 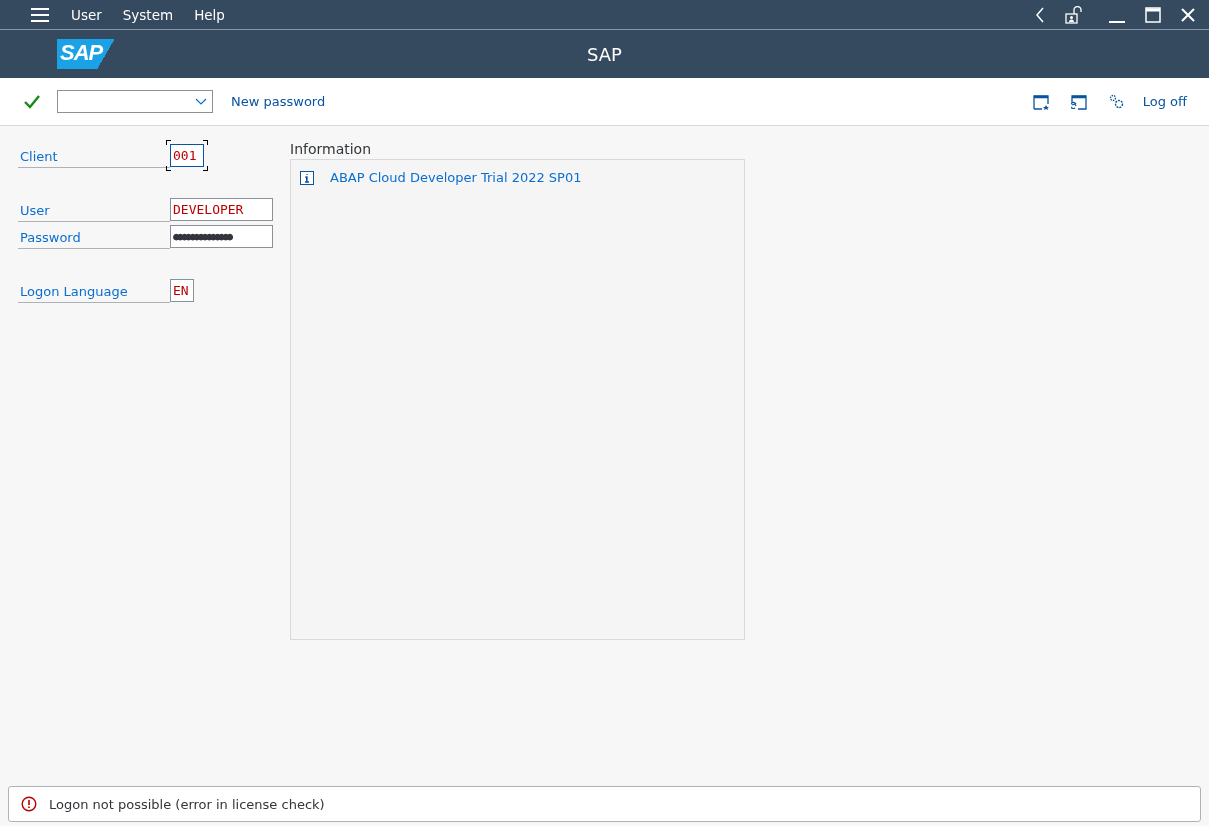 I want to click on header-title: SAP, so click(x=604, y=54).